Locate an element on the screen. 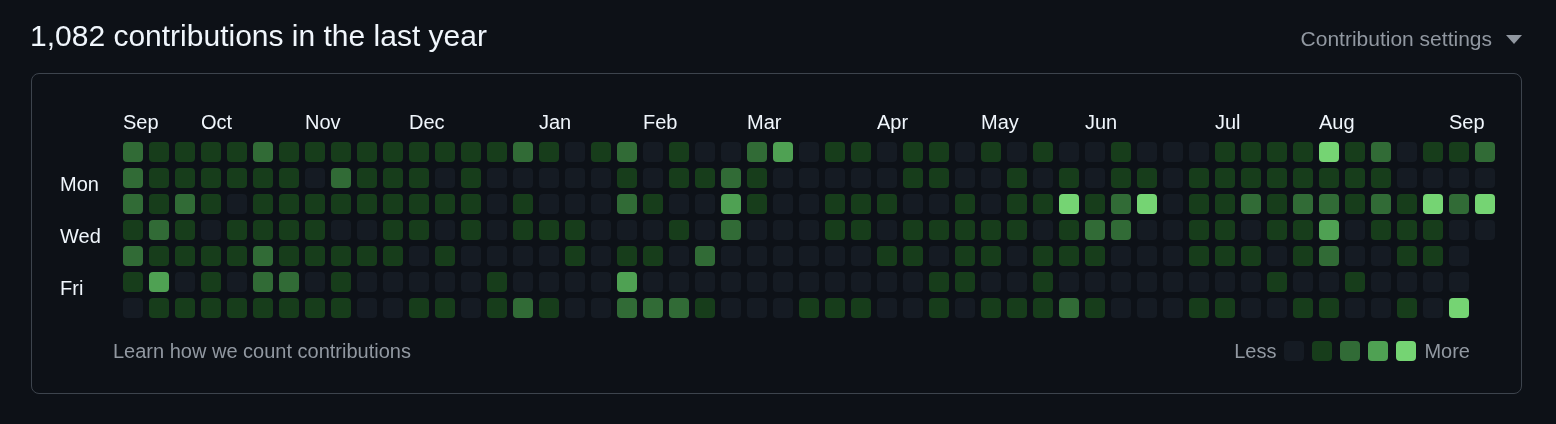 This screenshot has width=1556, height=424. month-label: Feb is located at coordinates (660, 122).